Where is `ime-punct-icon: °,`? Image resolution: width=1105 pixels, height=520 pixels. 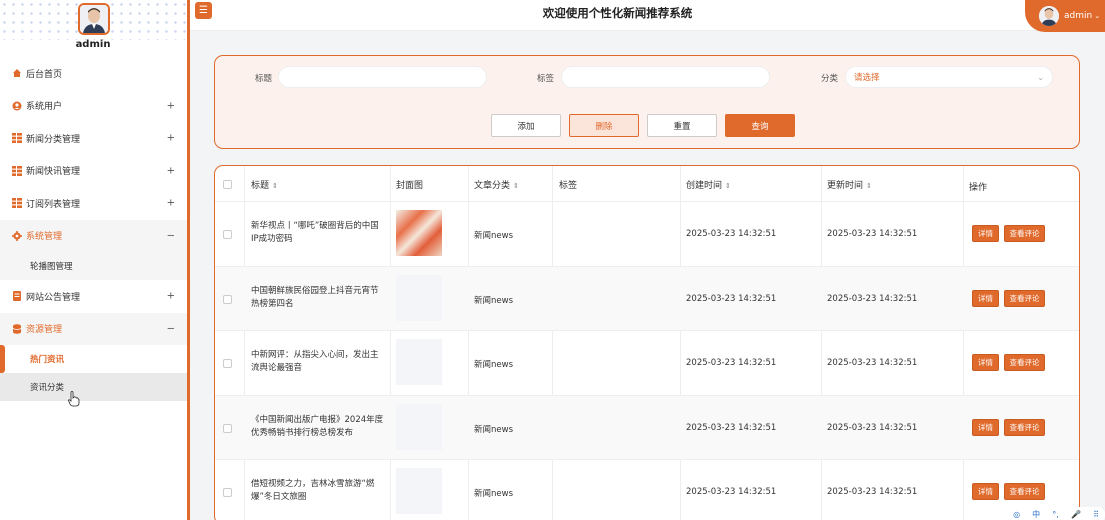 ime-punct-icon: °, is located at coordinates (1055, 514).